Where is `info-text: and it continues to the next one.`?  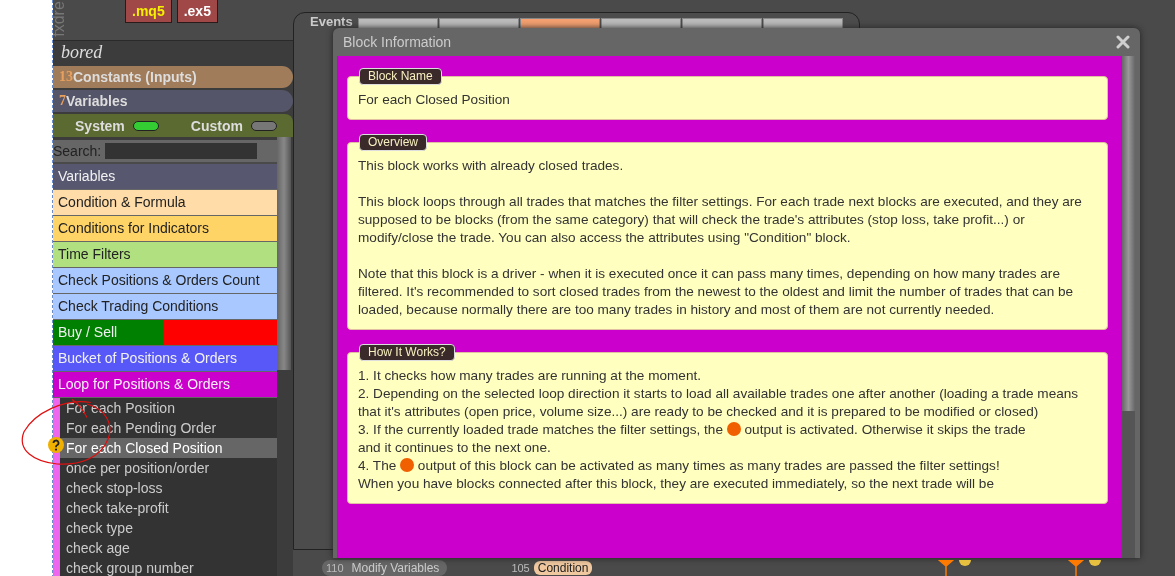 info-text: and it continues to the next one. is located at coordinates (454, 447).